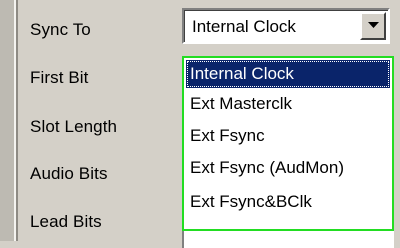 The width and height of the screenshot is (400, 248). I want to click on audio-bits-label: Audio Bits, so click(69, 173).